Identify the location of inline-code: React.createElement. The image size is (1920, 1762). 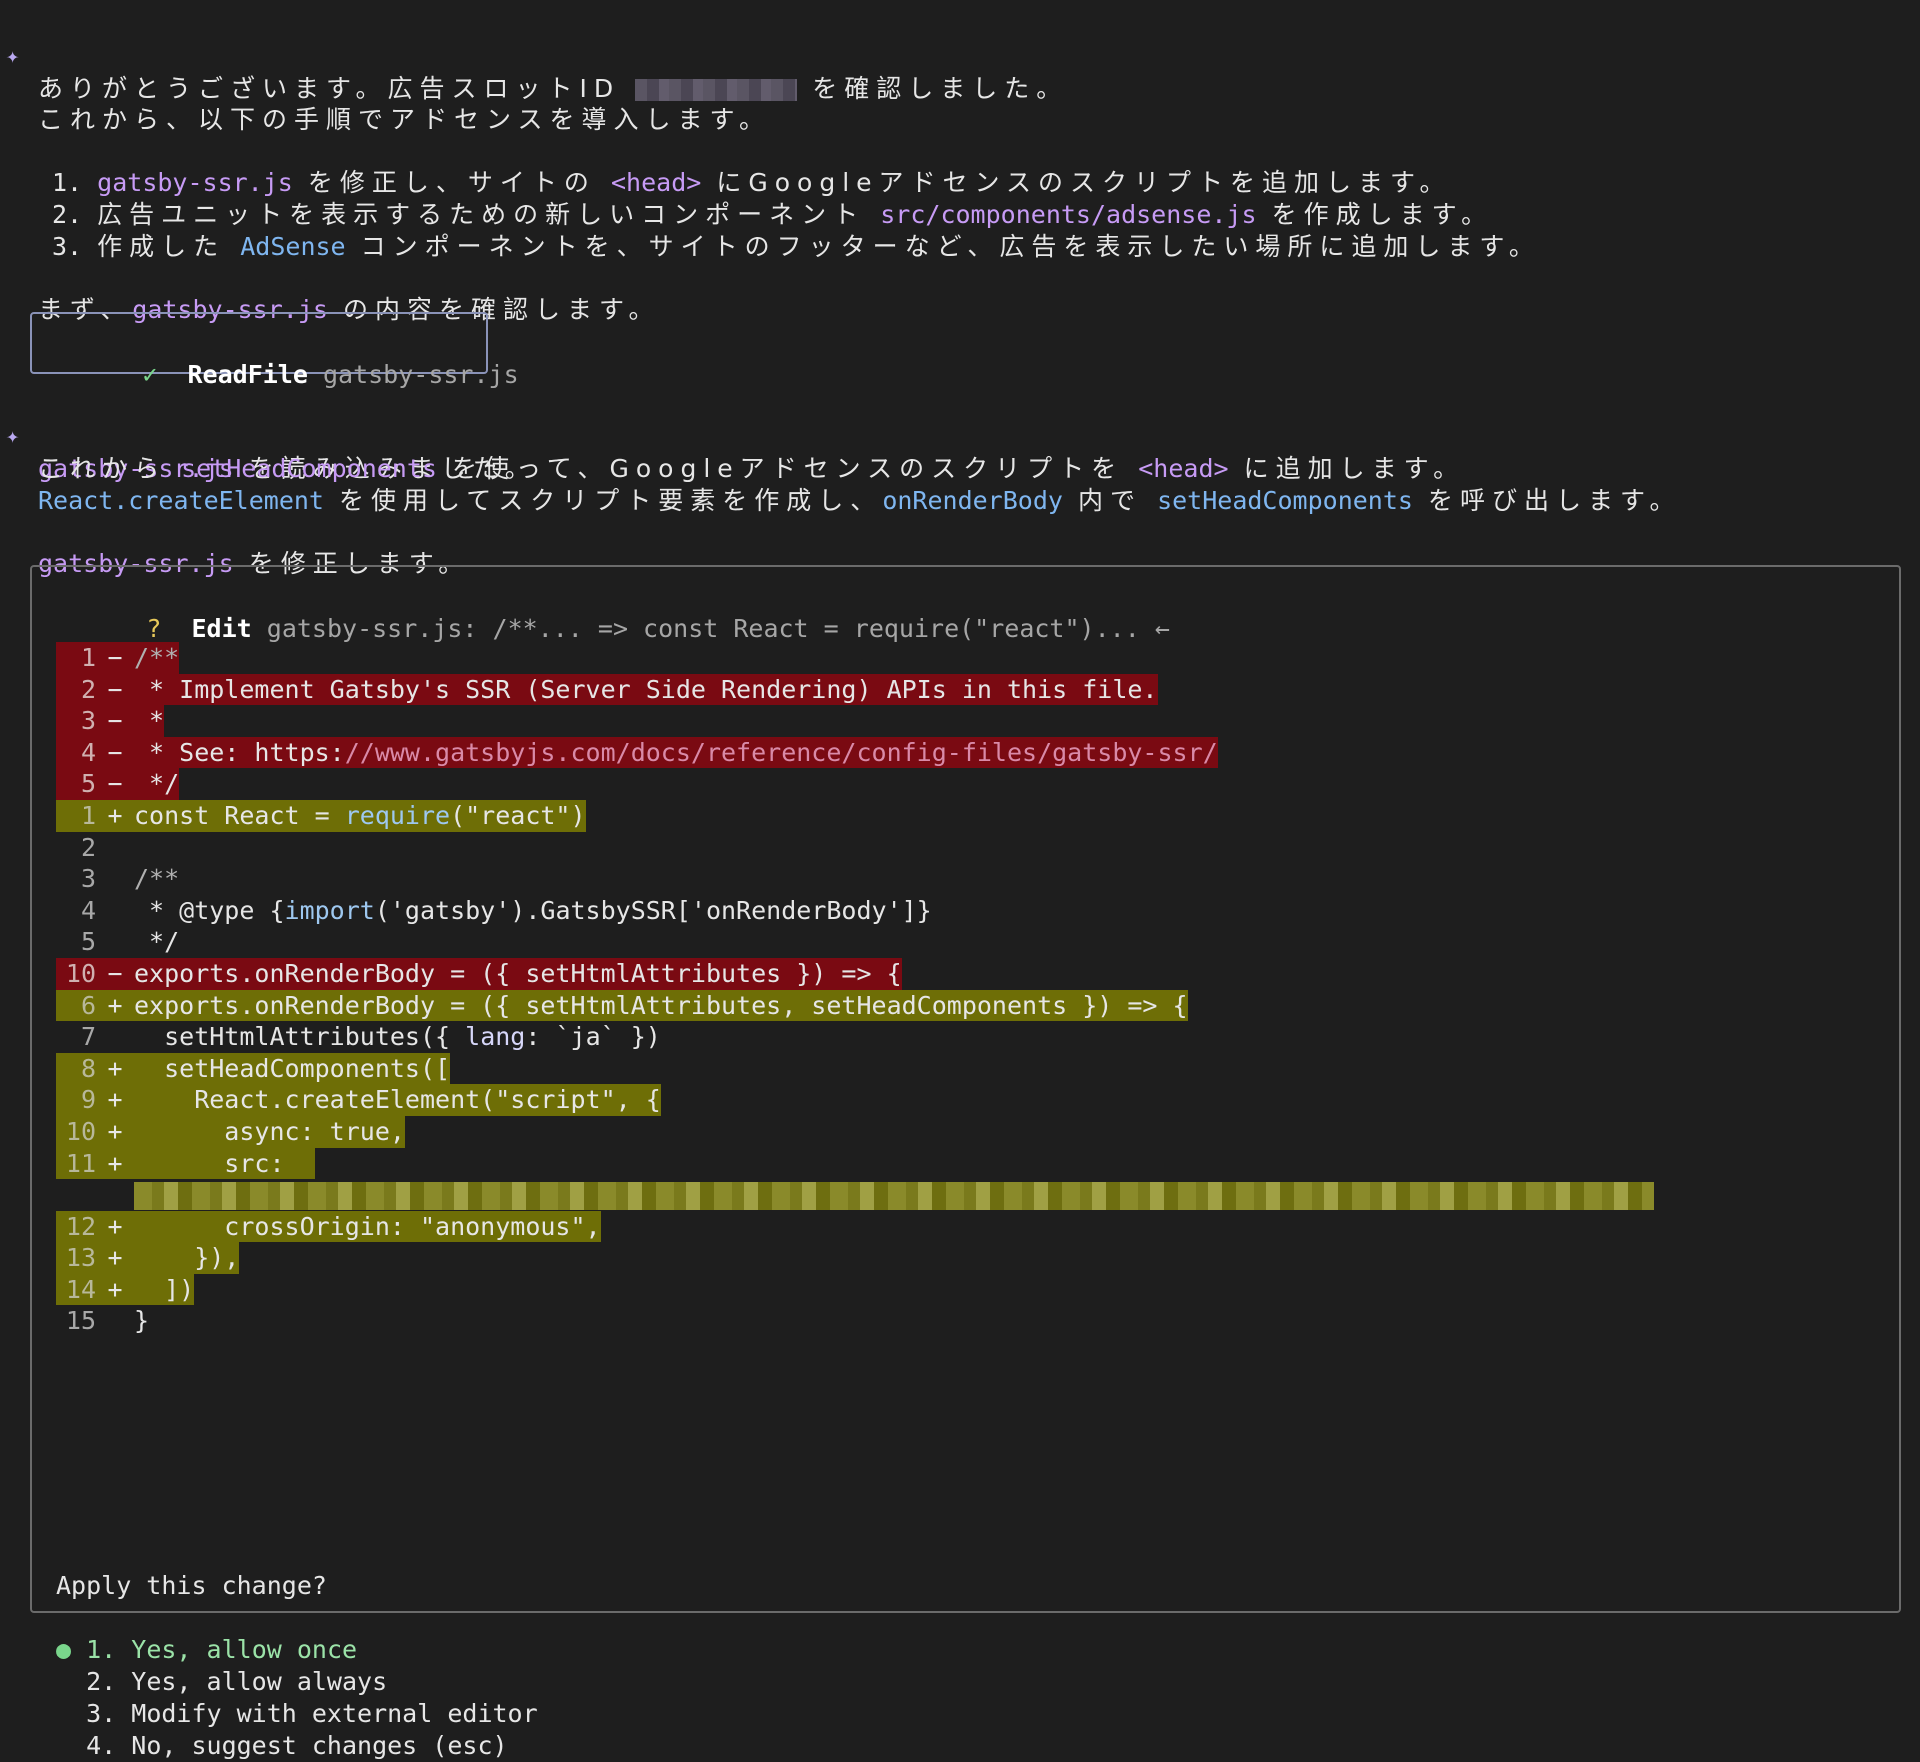
(181, 500).